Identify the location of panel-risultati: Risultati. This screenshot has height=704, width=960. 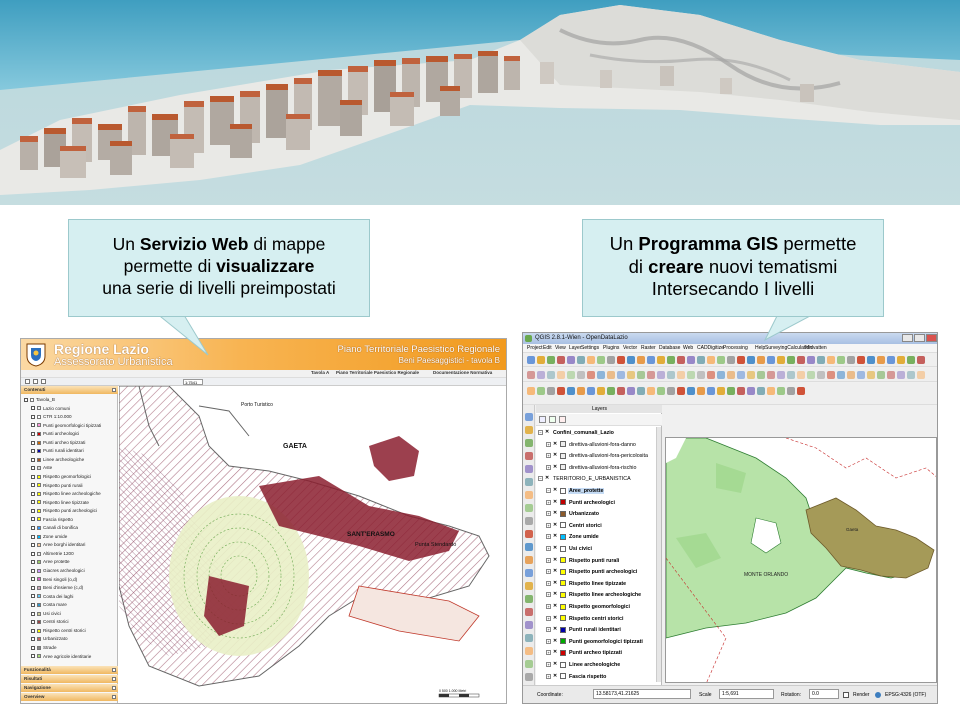
(69, 679).